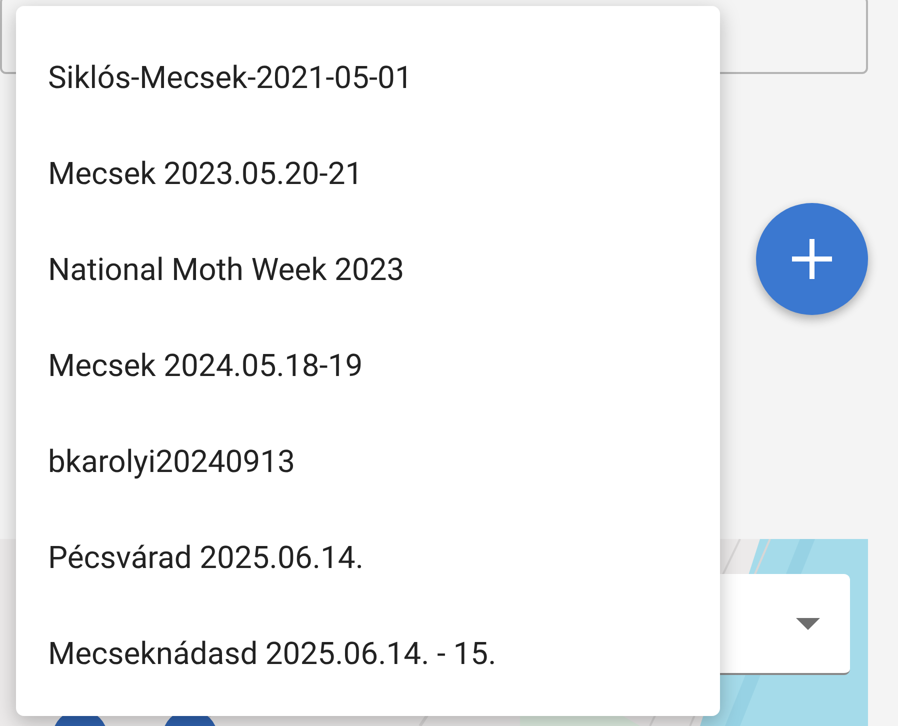  Describe the element at coordinates (808, 624) in the screenshot. I see `dropdown-arrow-icon` at that location.